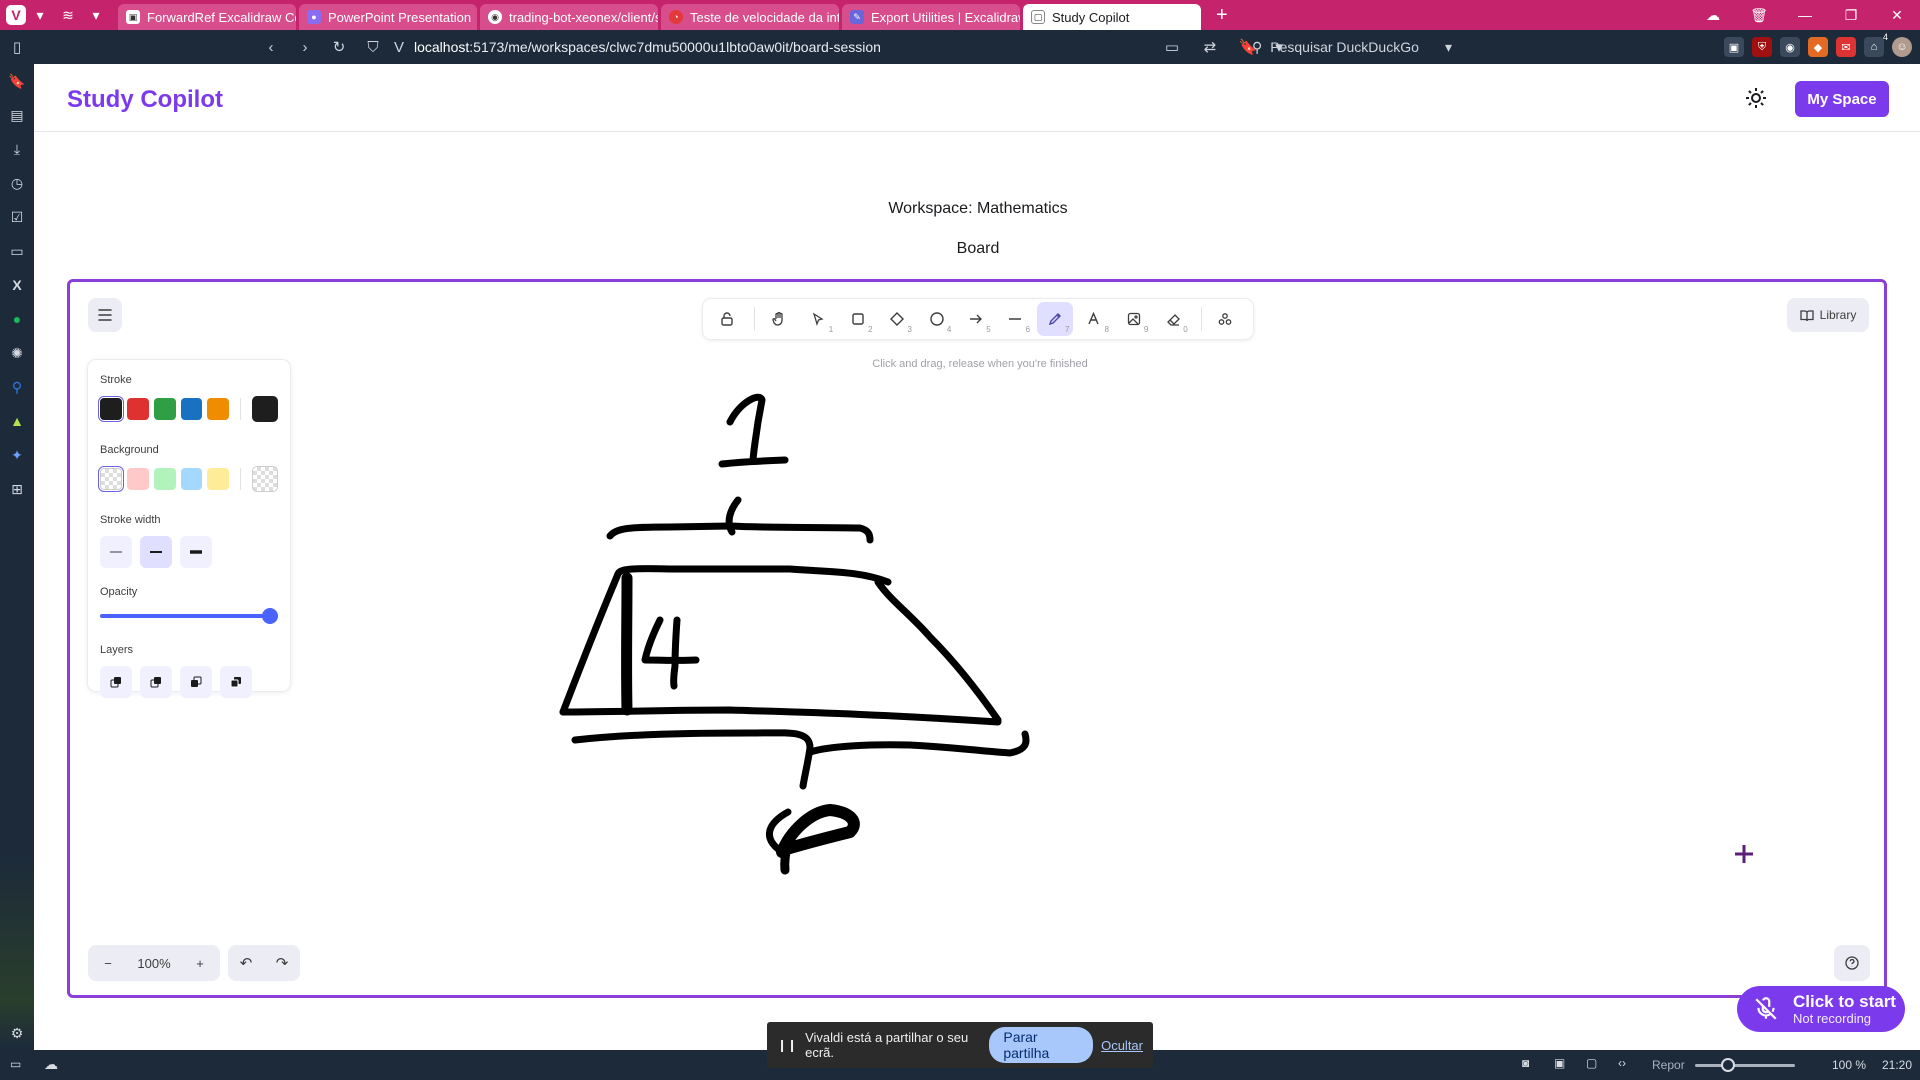 The width and height of the screenshot is (1920, 1080). I want to click on recording-button: Click to start Not recording, so click(1821, 1009).